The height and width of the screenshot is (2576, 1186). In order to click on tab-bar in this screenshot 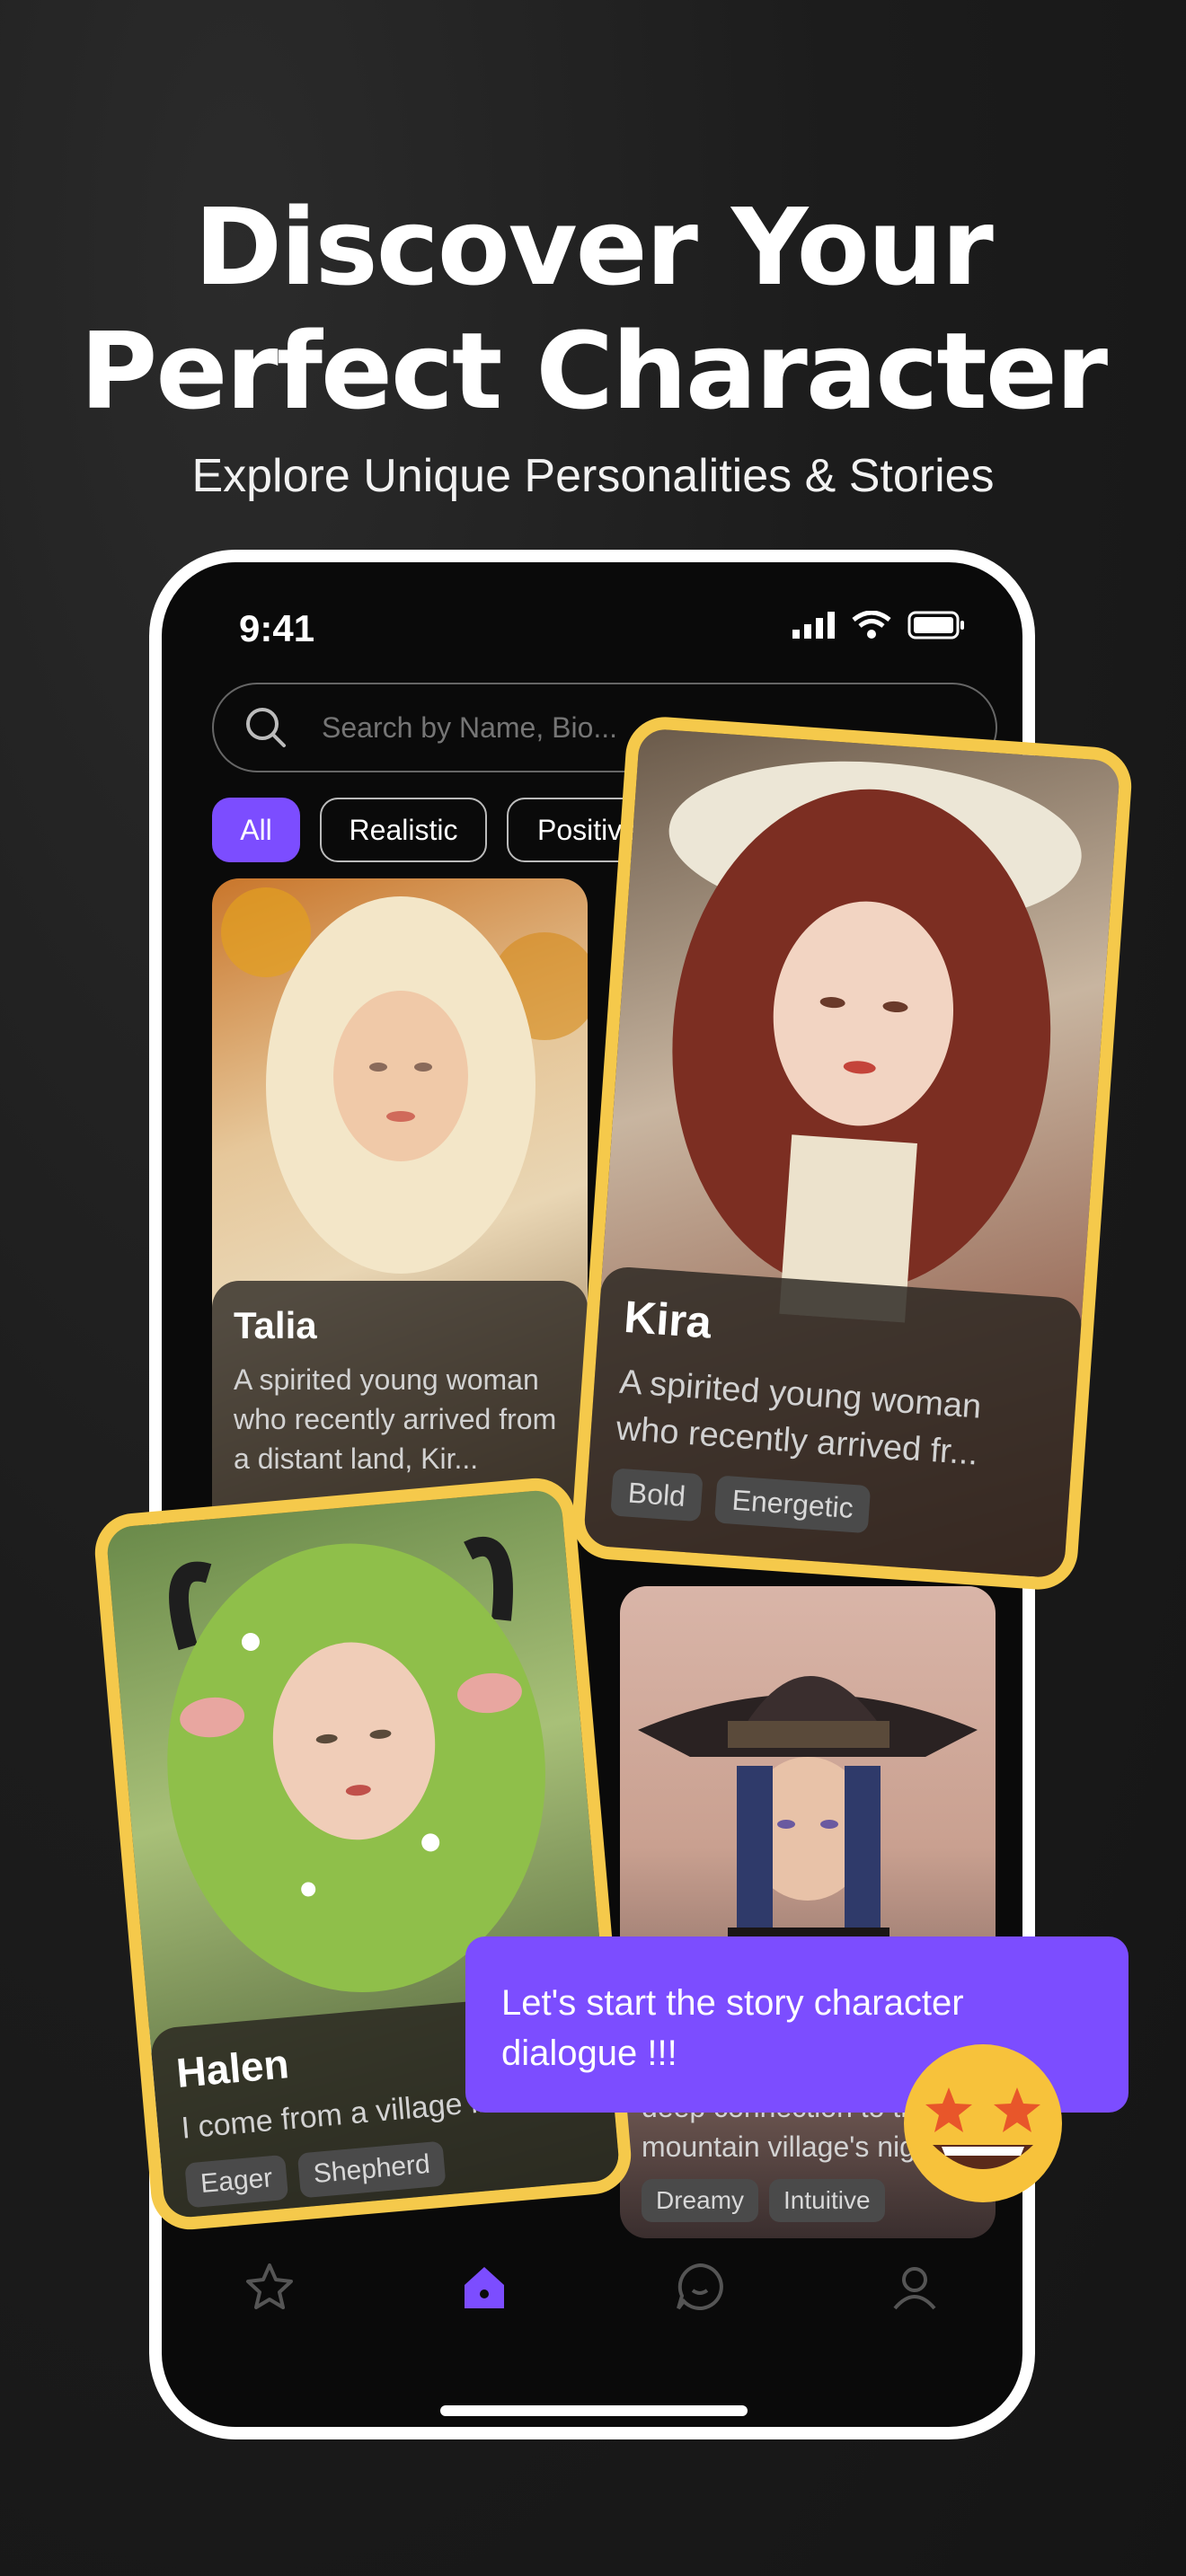, I will do `click(592, 2287)`.